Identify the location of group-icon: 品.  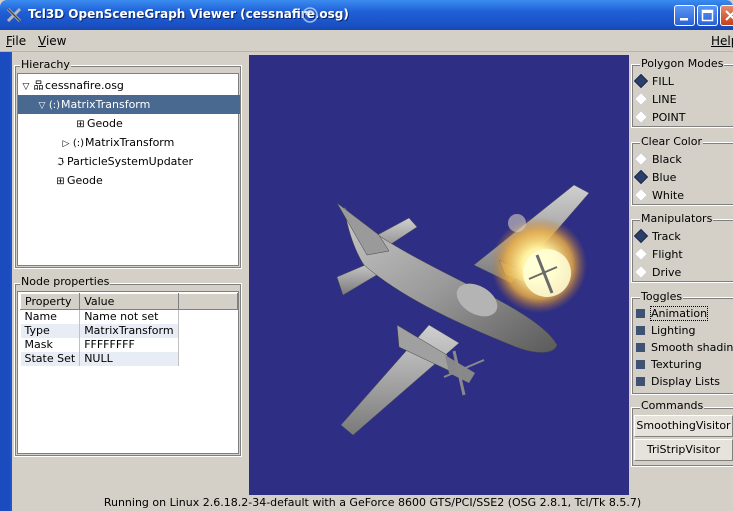
(38, 86).